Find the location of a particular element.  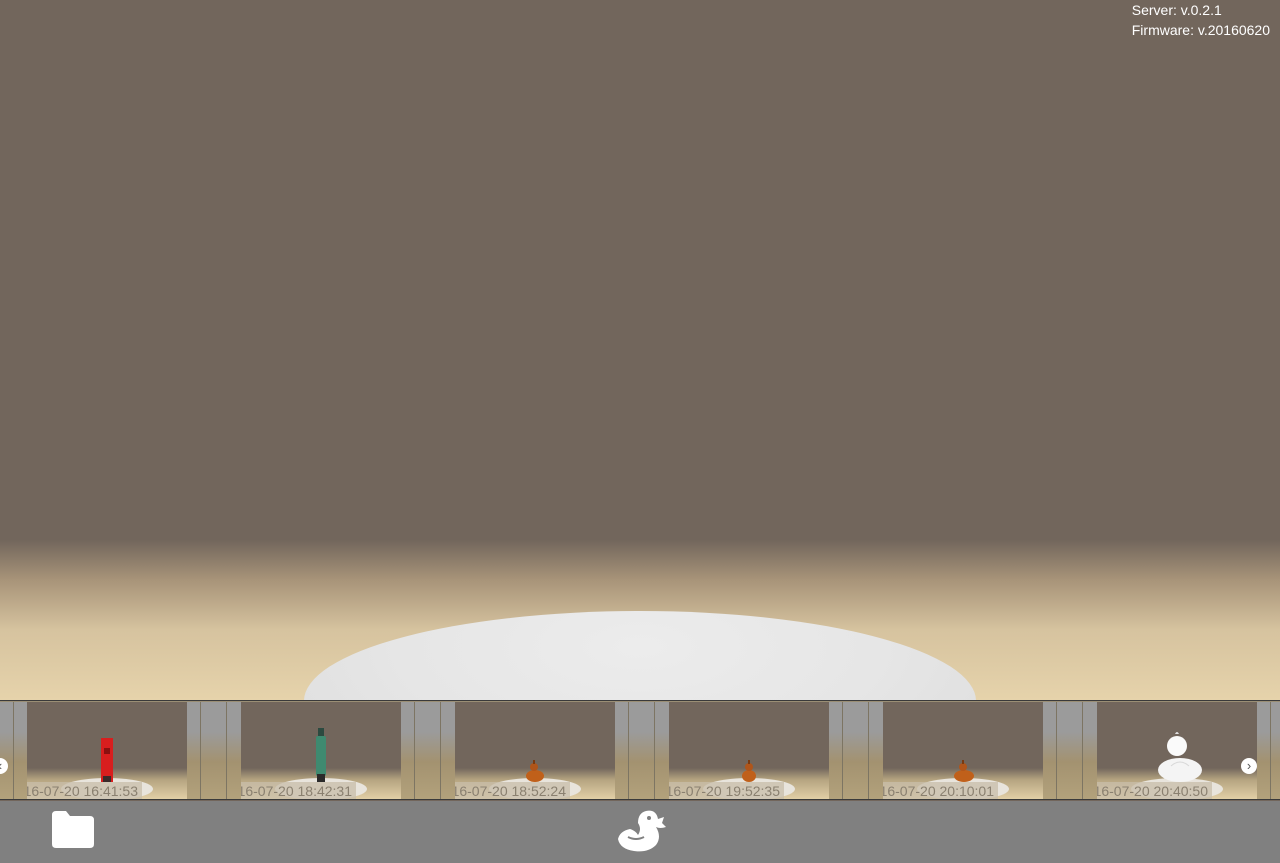

scan-thumbnail: 2016-07-20 18:42:31 is located at coordinates (321, 750).